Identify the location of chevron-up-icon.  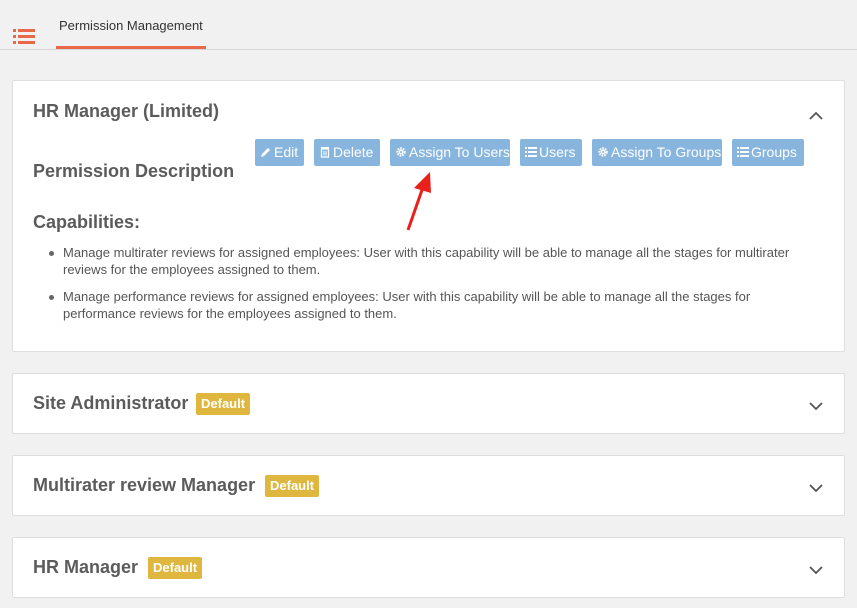
(816, 116).